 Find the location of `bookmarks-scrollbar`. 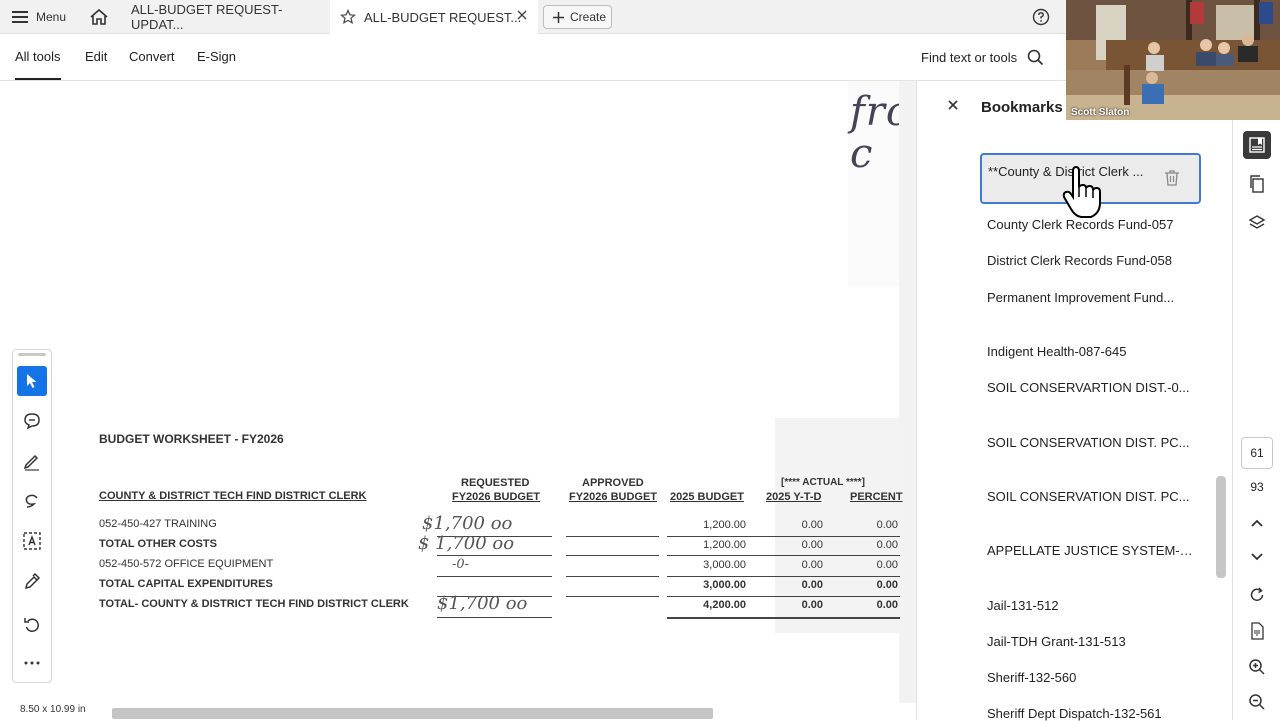

bookmarks-scrollbar is located at coordinates (1221, 527).